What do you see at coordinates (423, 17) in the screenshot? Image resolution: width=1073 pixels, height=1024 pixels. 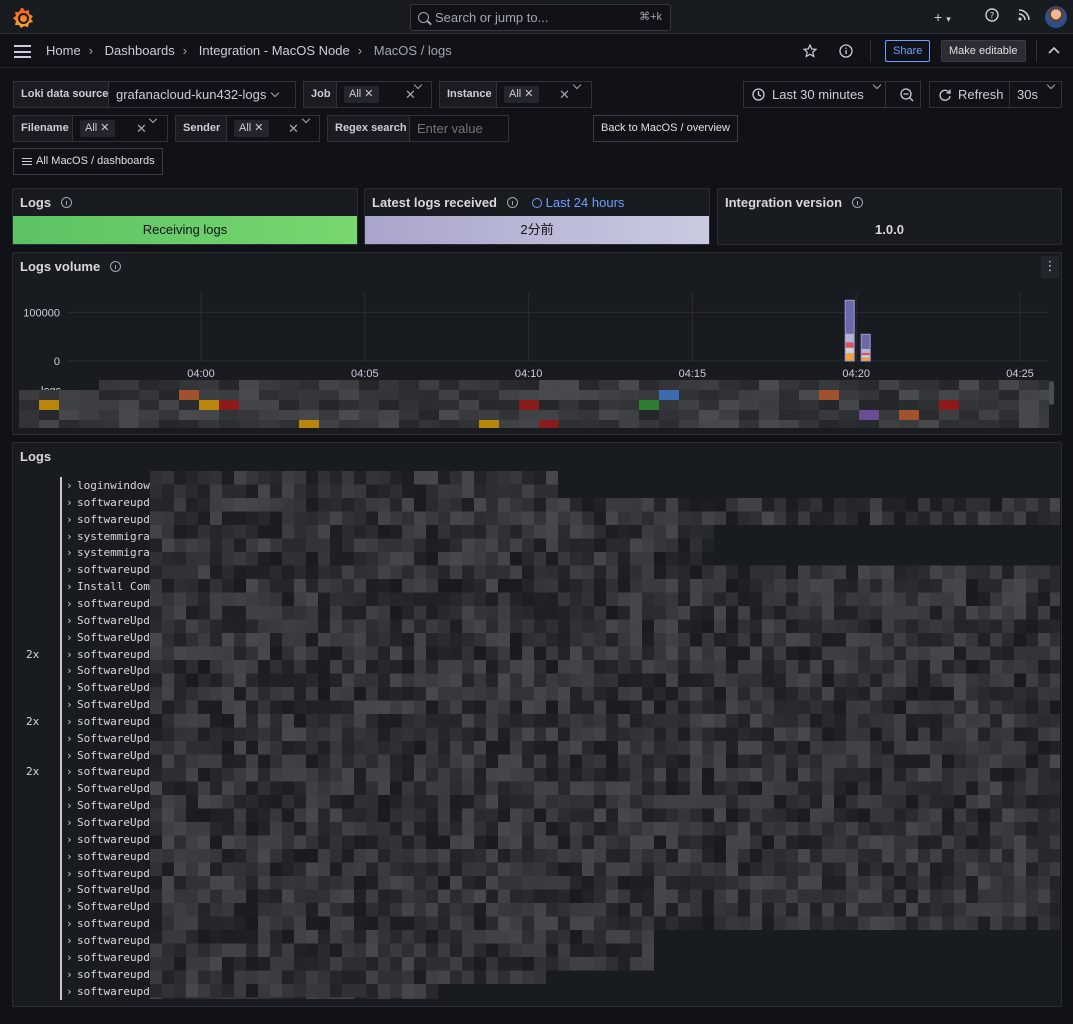 I see `search-icon` at bounding box center [423, 17].